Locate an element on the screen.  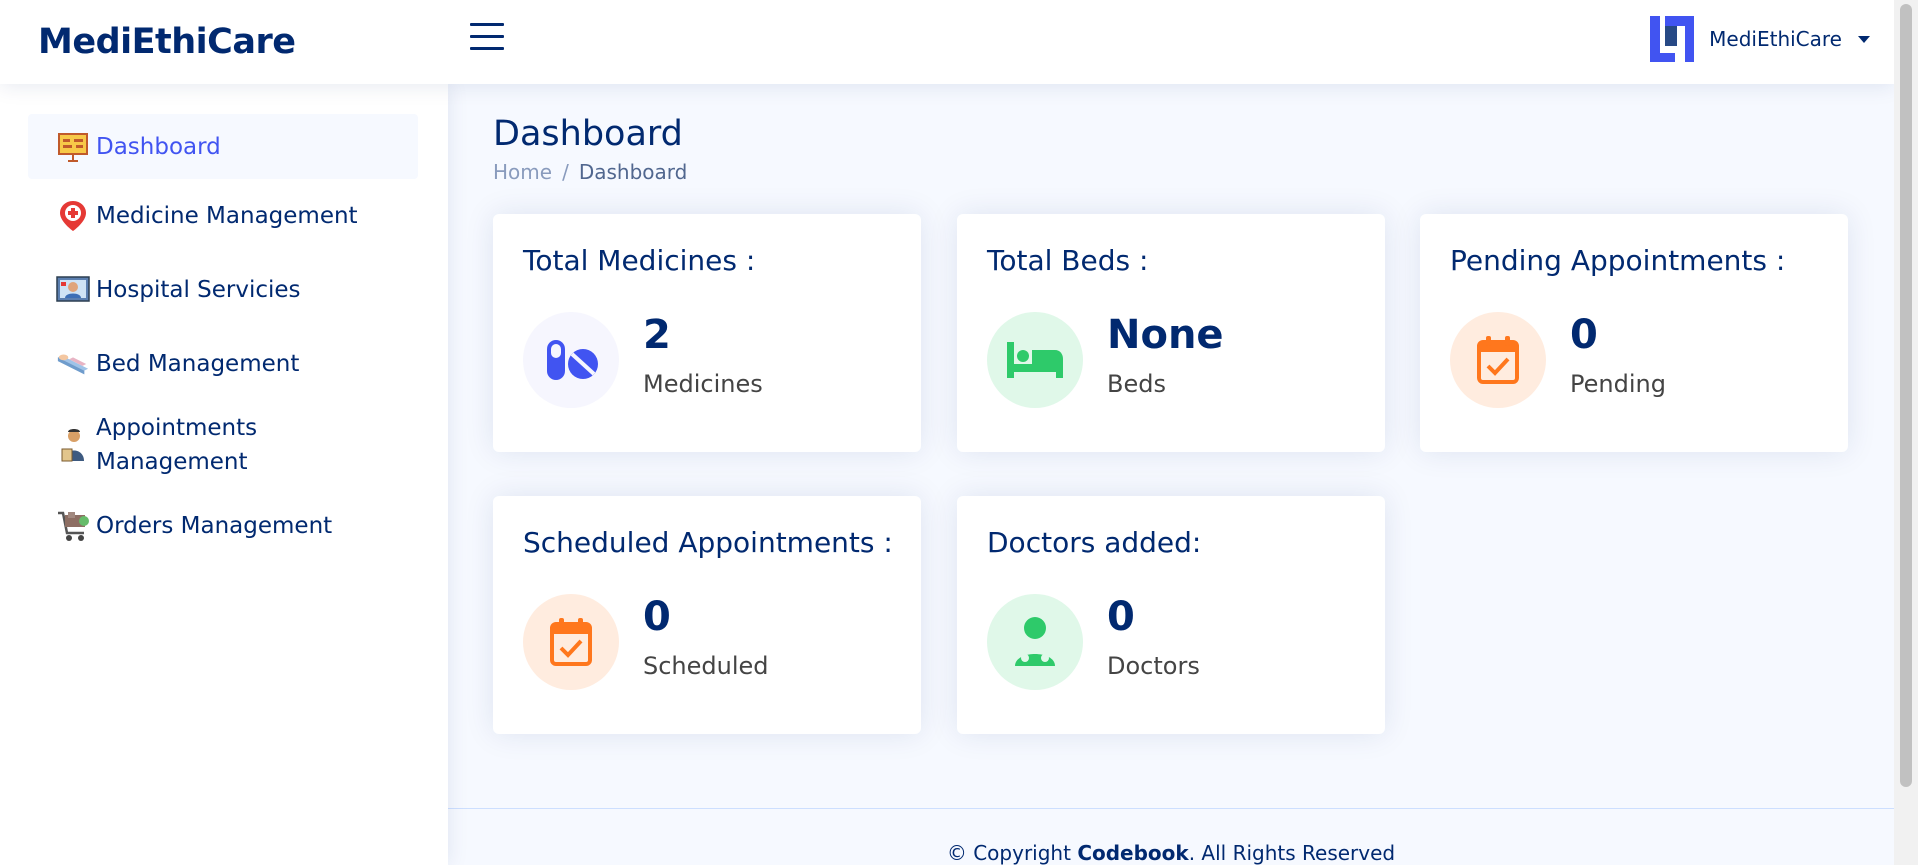
sidebar-item-label: Bed Management is located at coordinates (198, 364).